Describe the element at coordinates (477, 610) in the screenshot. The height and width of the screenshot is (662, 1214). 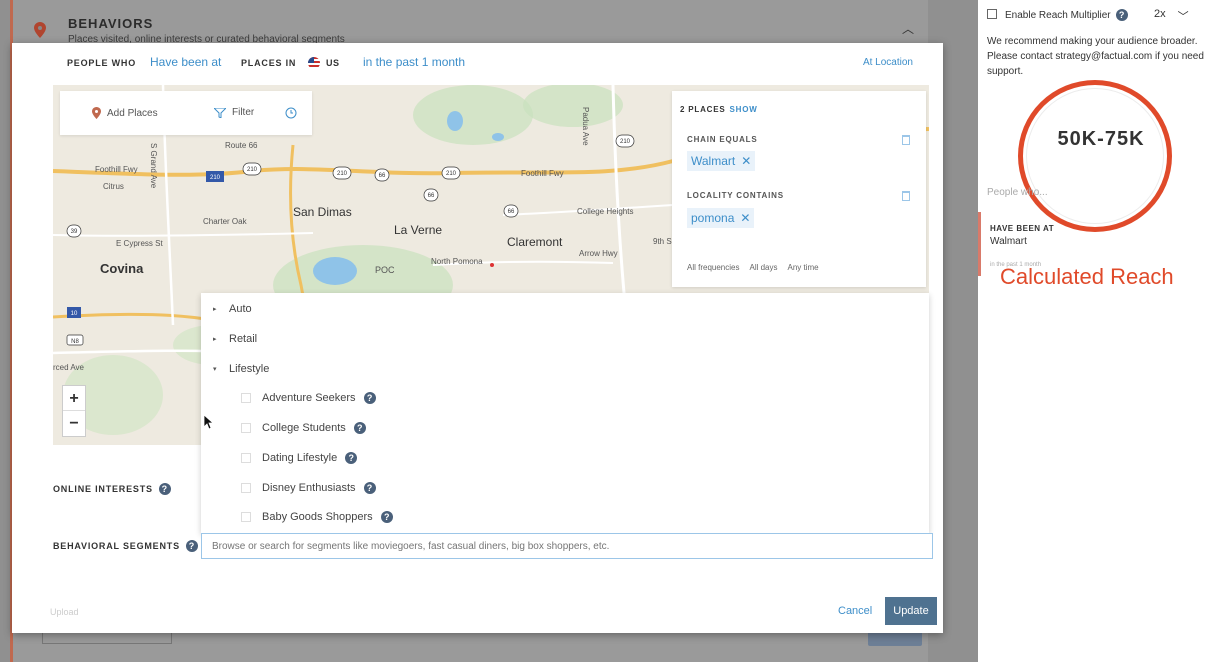
I see `modal-footer: Upload Cancel Update` at that location.